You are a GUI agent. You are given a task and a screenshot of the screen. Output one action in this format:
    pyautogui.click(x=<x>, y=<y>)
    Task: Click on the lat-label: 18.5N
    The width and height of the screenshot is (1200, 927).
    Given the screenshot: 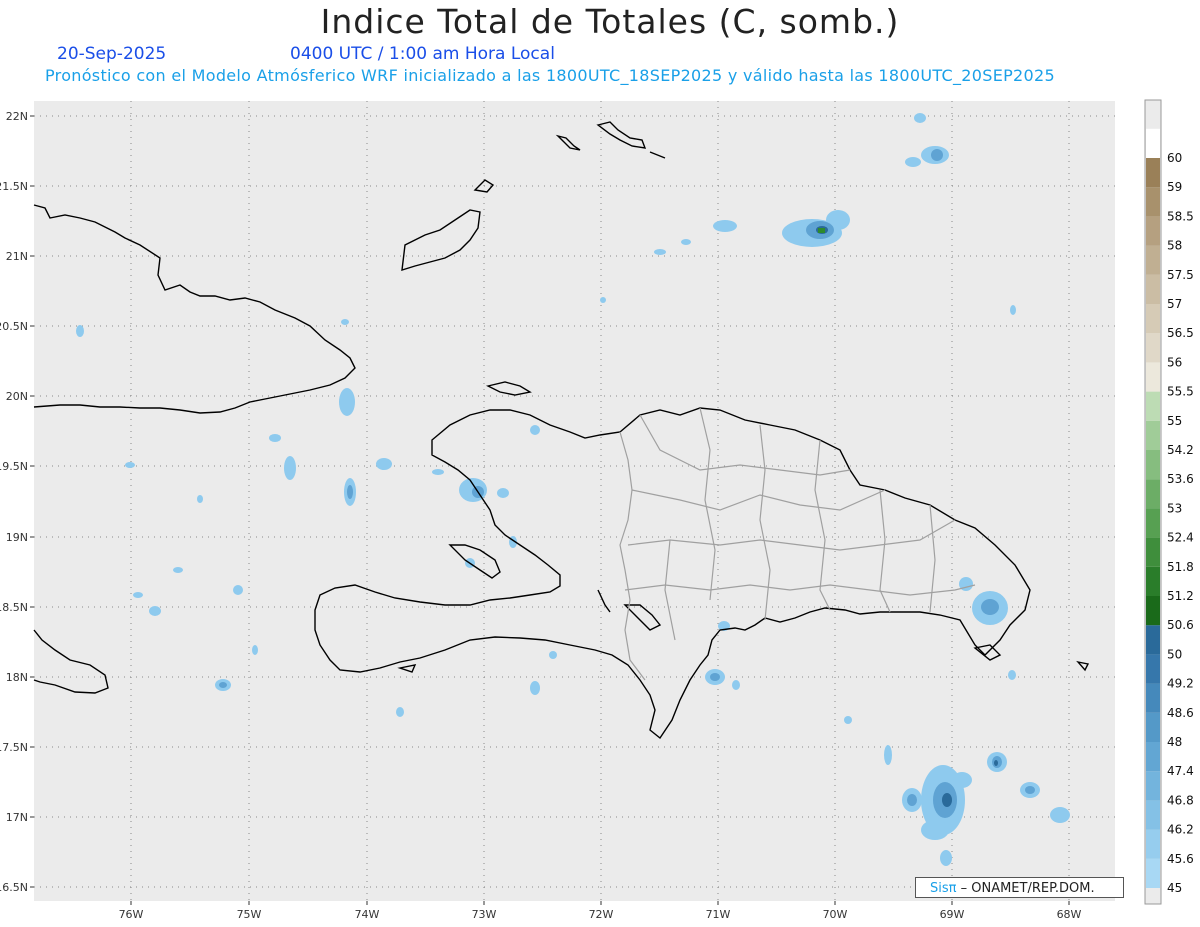 What is the action you would take?
    pyautogui.click(x=14, y=607)
    